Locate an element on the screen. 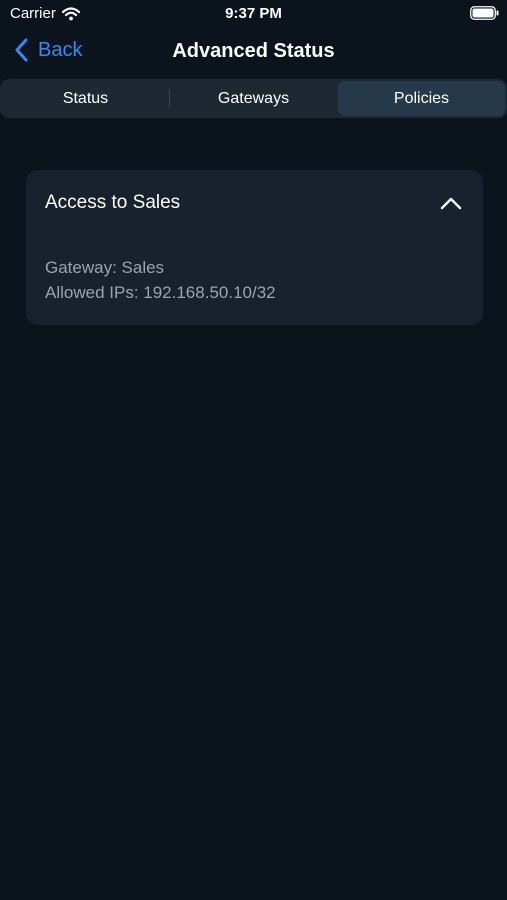 The width and height of the screenshot is (507, 900). tab-status: Status is located at coordinates (85, 98).